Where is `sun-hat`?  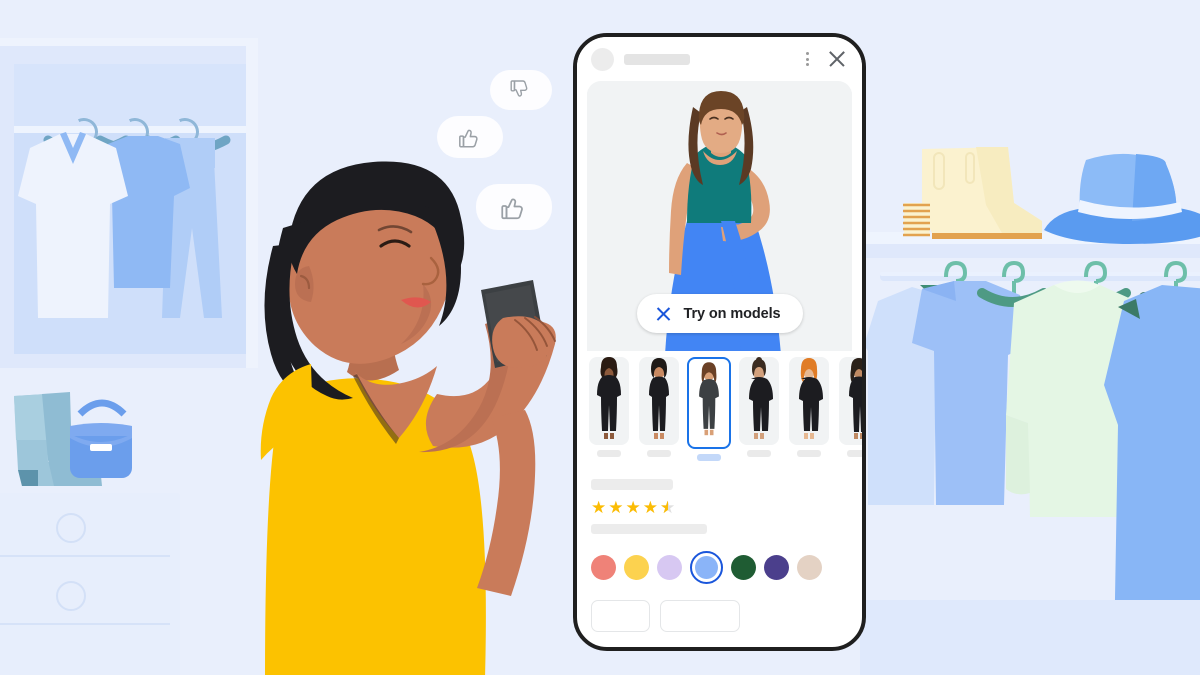 sun-hat is located at coordinates (1122, 198).